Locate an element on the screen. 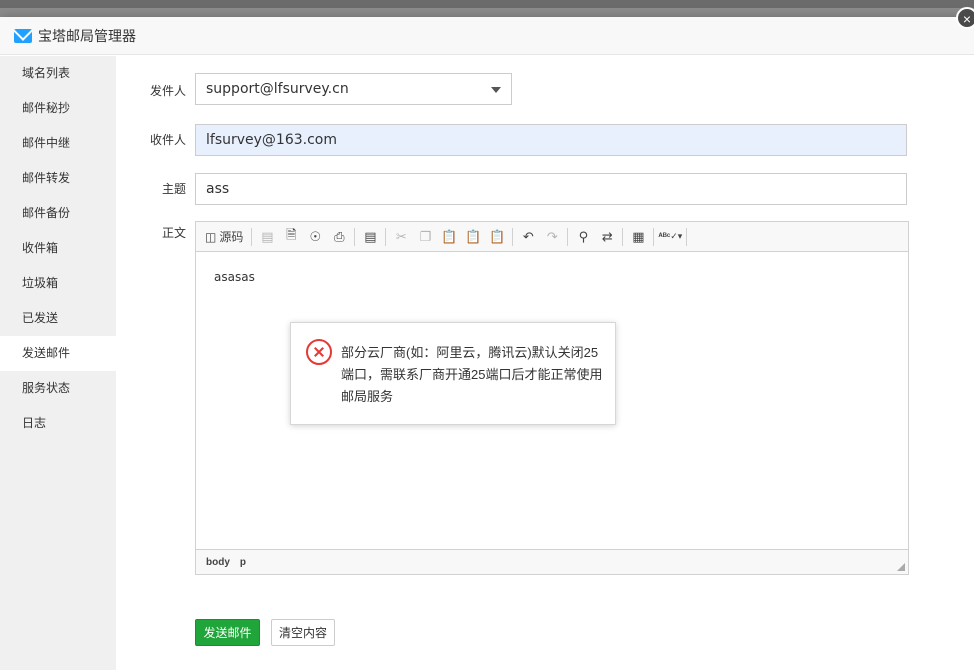 The height and width of the screenshot is (670, 974). source-label: 源码 is located at coordinates (231, 237).